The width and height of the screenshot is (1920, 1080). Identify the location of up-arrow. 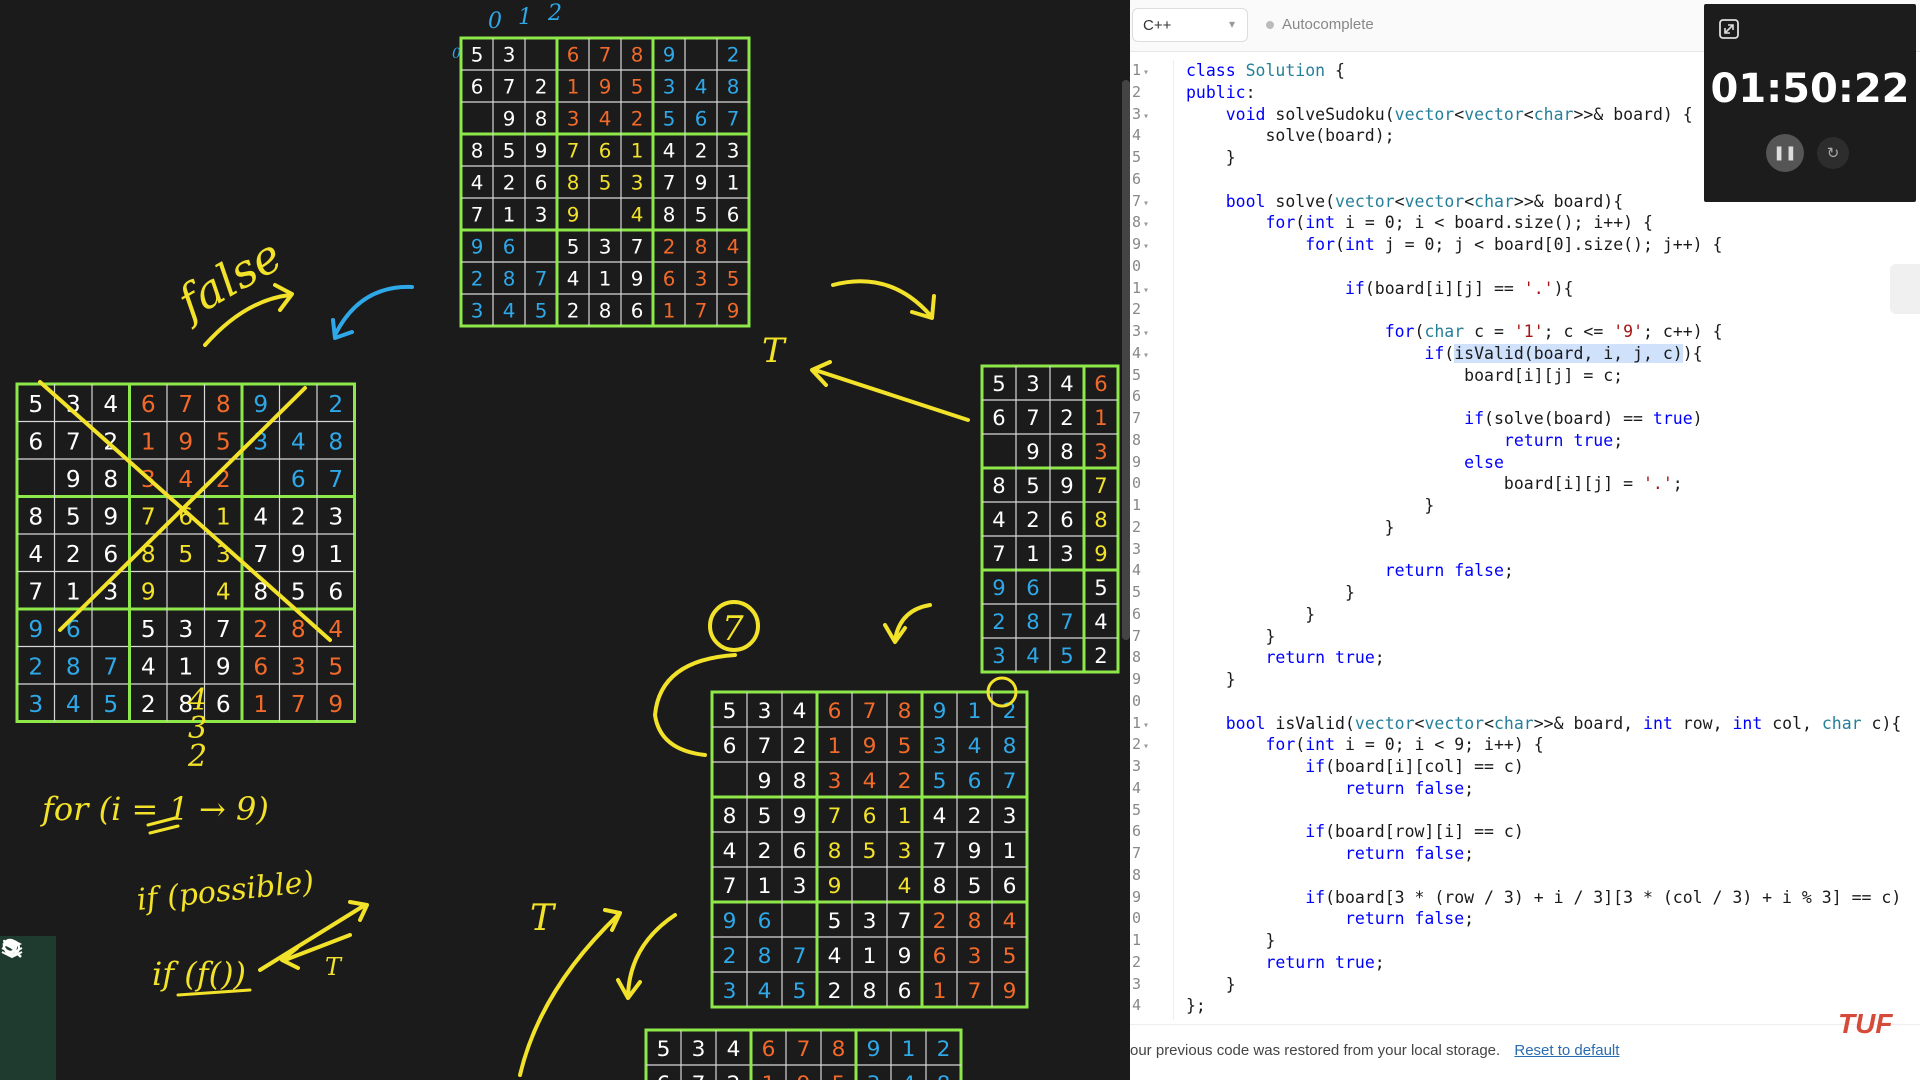
(569, 995).